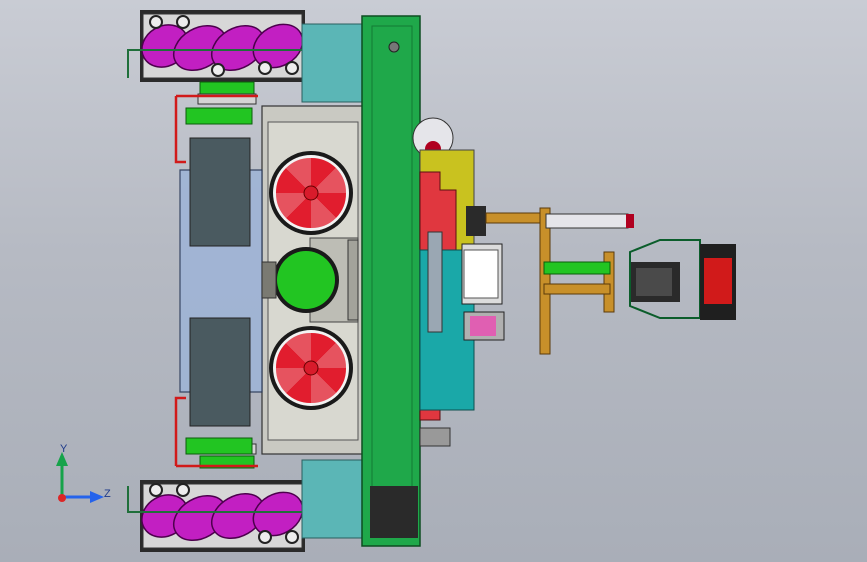 This screenshot has height=562, width=867. Describe the element at coordinates (64, 449) in the screenshot. I see `axis-y-label: Y` at that location.